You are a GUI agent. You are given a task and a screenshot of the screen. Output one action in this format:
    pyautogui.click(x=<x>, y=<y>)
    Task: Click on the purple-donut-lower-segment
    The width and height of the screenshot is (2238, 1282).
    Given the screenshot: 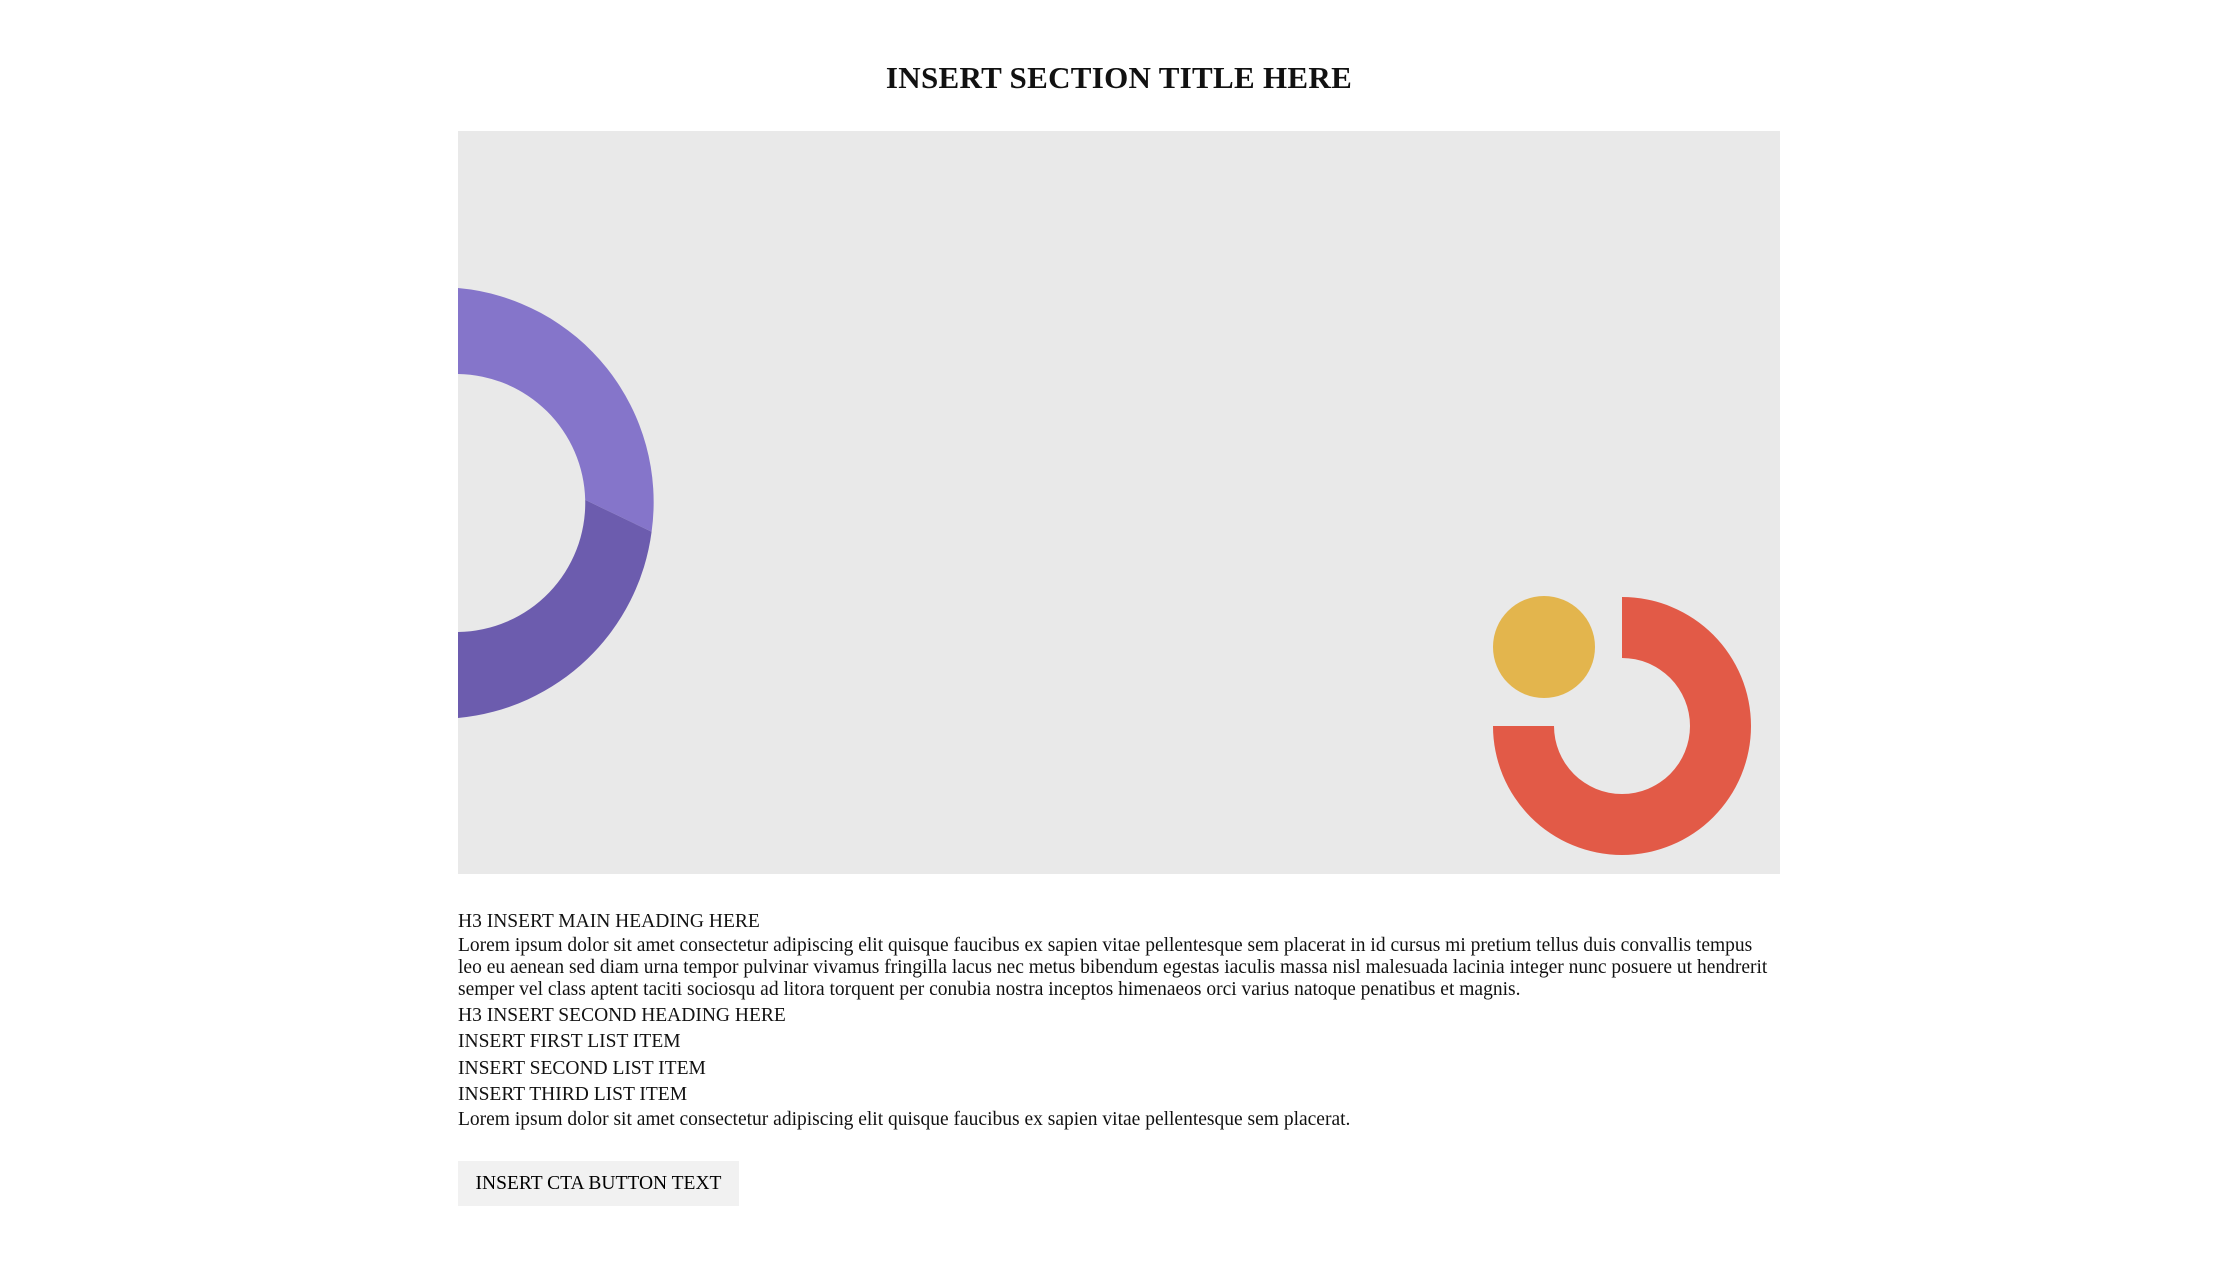 What is the action you would take?
    pyautogui.click(x=555, y=608)
    